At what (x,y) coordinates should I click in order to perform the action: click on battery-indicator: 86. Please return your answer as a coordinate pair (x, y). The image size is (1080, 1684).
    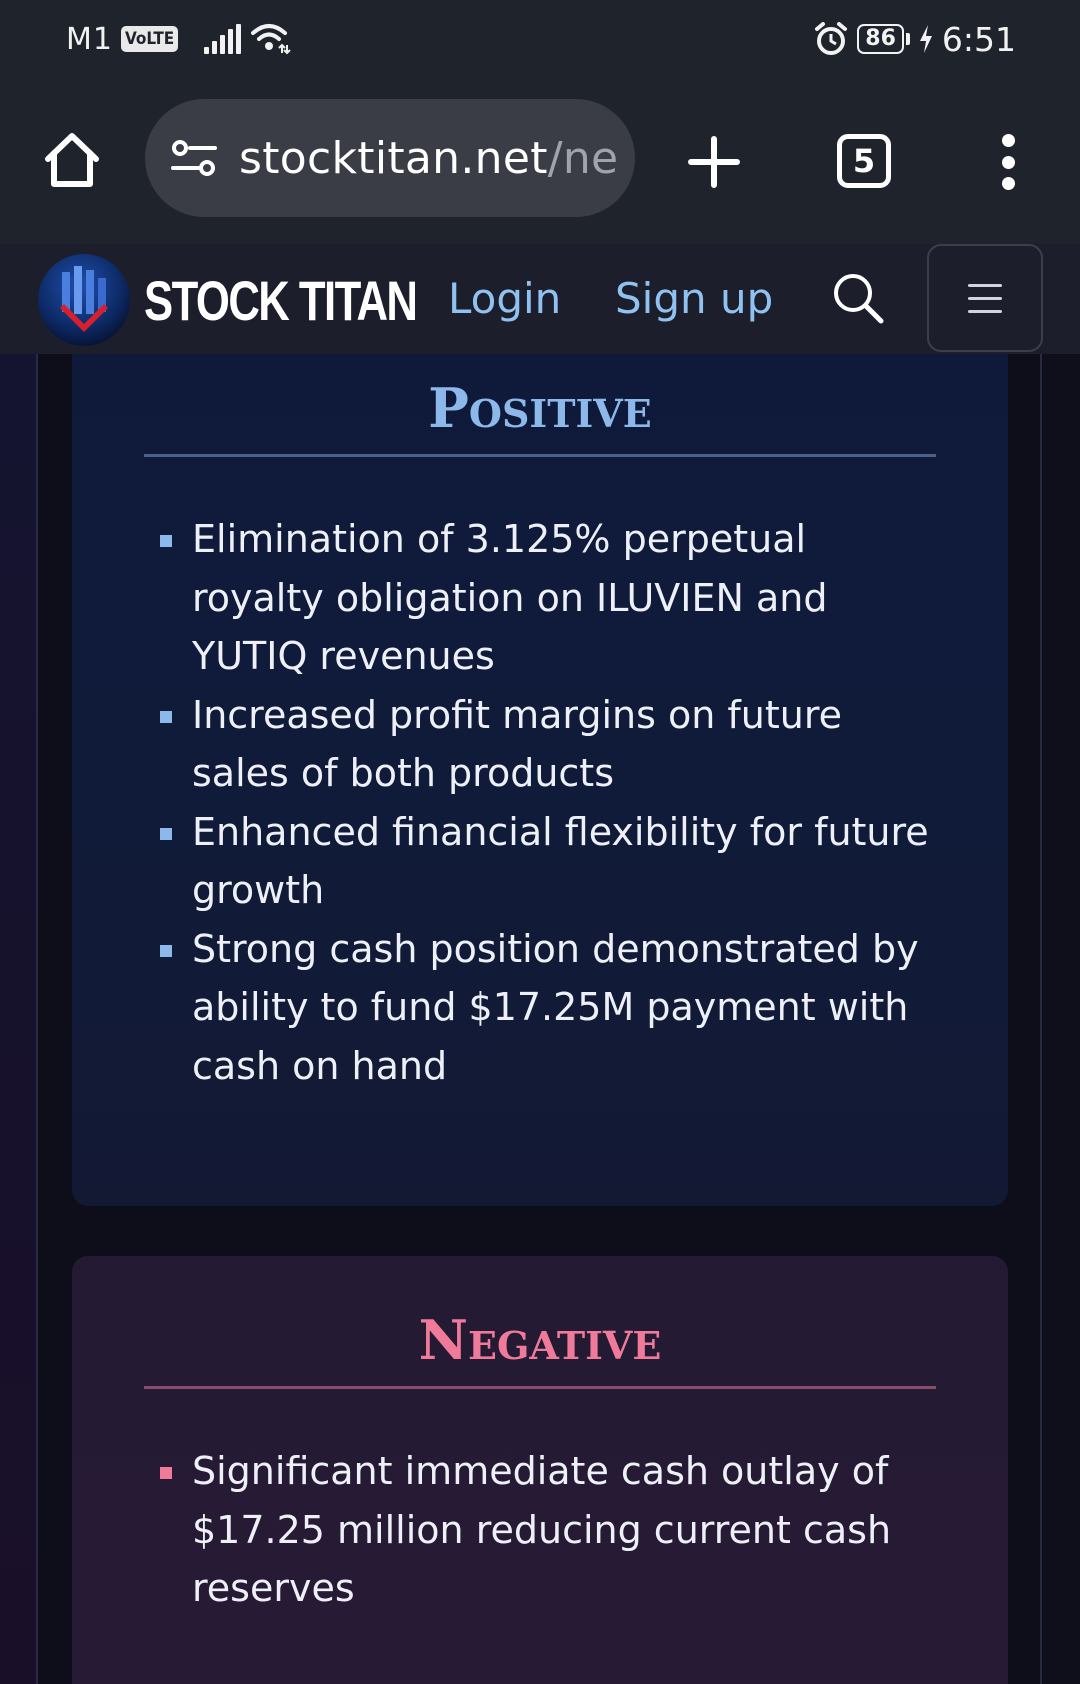
    Looking at the image, I should click on (883, 39).